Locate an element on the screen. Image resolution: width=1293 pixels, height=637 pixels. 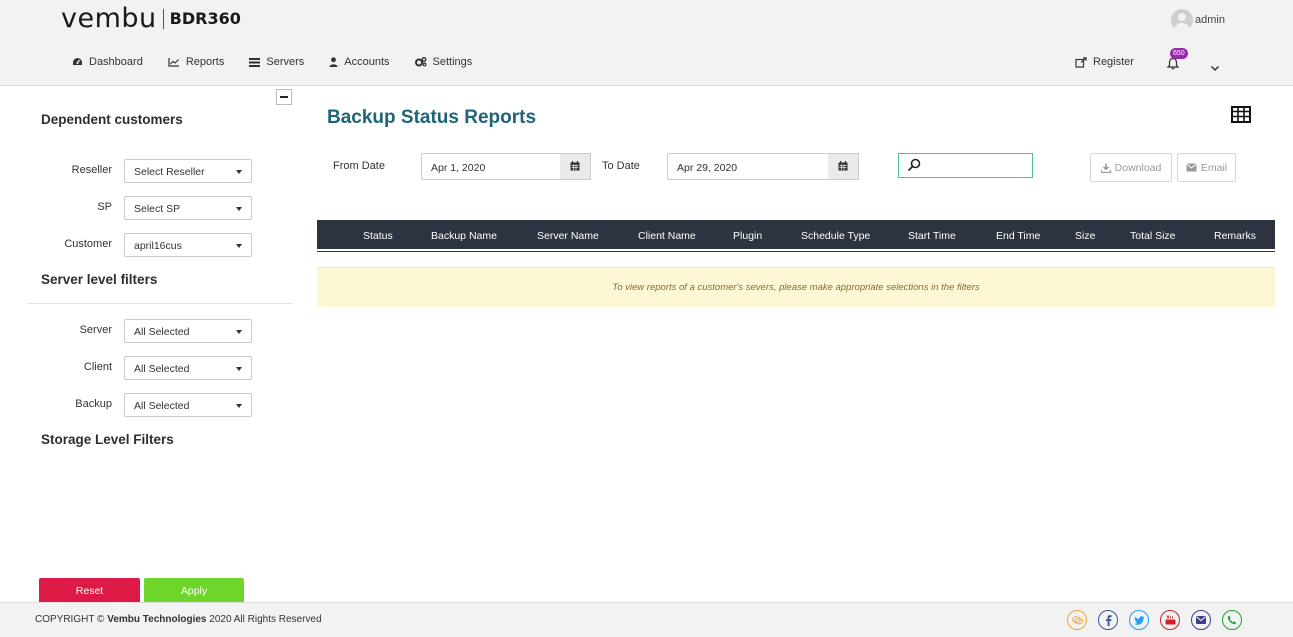
column-header: Remarks is located at coordinates (1235, 236).